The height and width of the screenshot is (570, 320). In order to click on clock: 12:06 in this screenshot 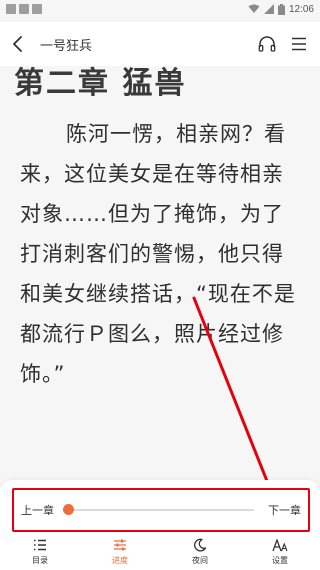, I will do `click(301, 9)`.